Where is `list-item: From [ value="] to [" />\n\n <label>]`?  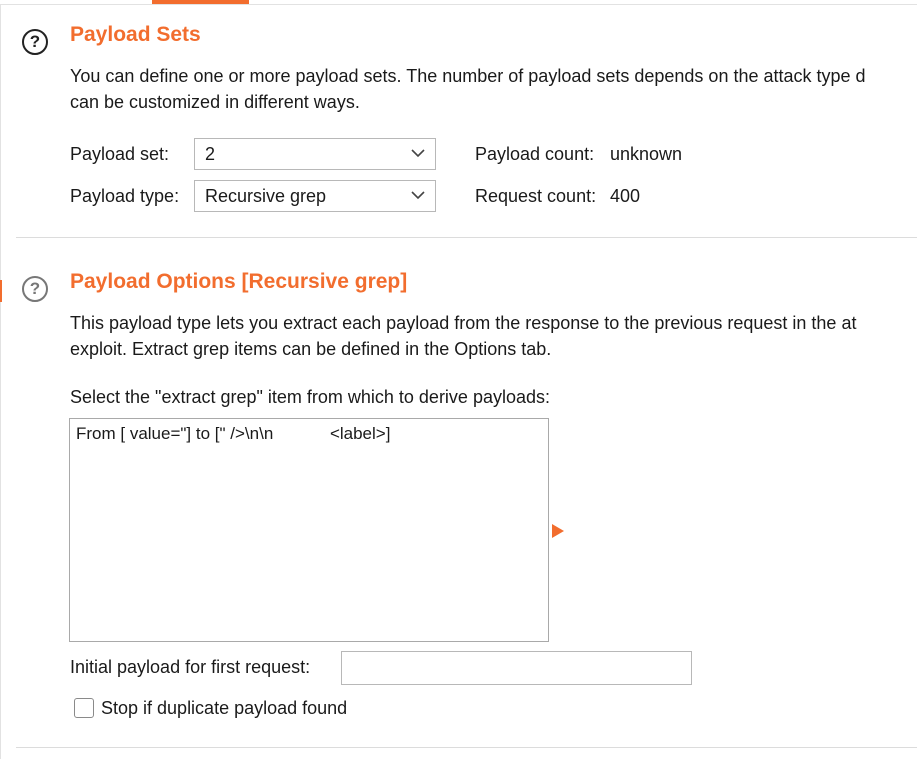 list-item: From [ value="] to [" />\n\n <label>] is located at coordinates (233, 434).